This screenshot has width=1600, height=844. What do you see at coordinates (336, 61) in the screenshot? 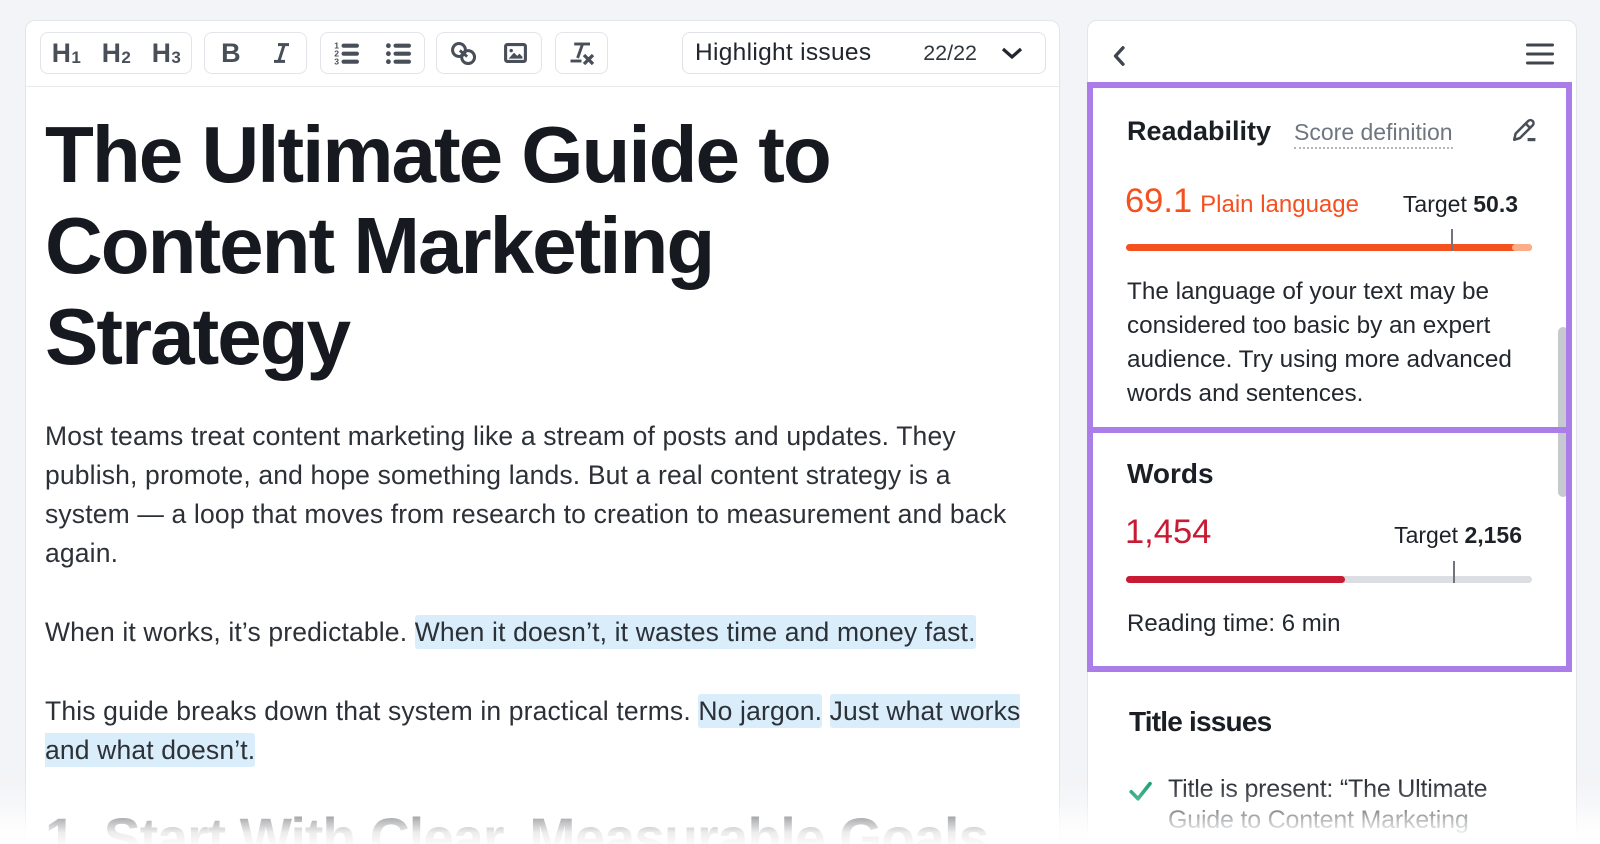
I see `svg-text: 3` at bounding box center [336, 61].